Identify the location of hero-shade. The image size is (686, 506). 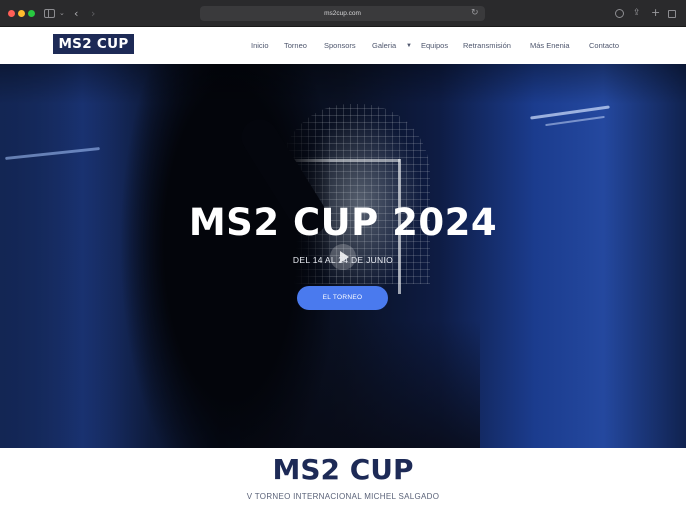
(343, 84).